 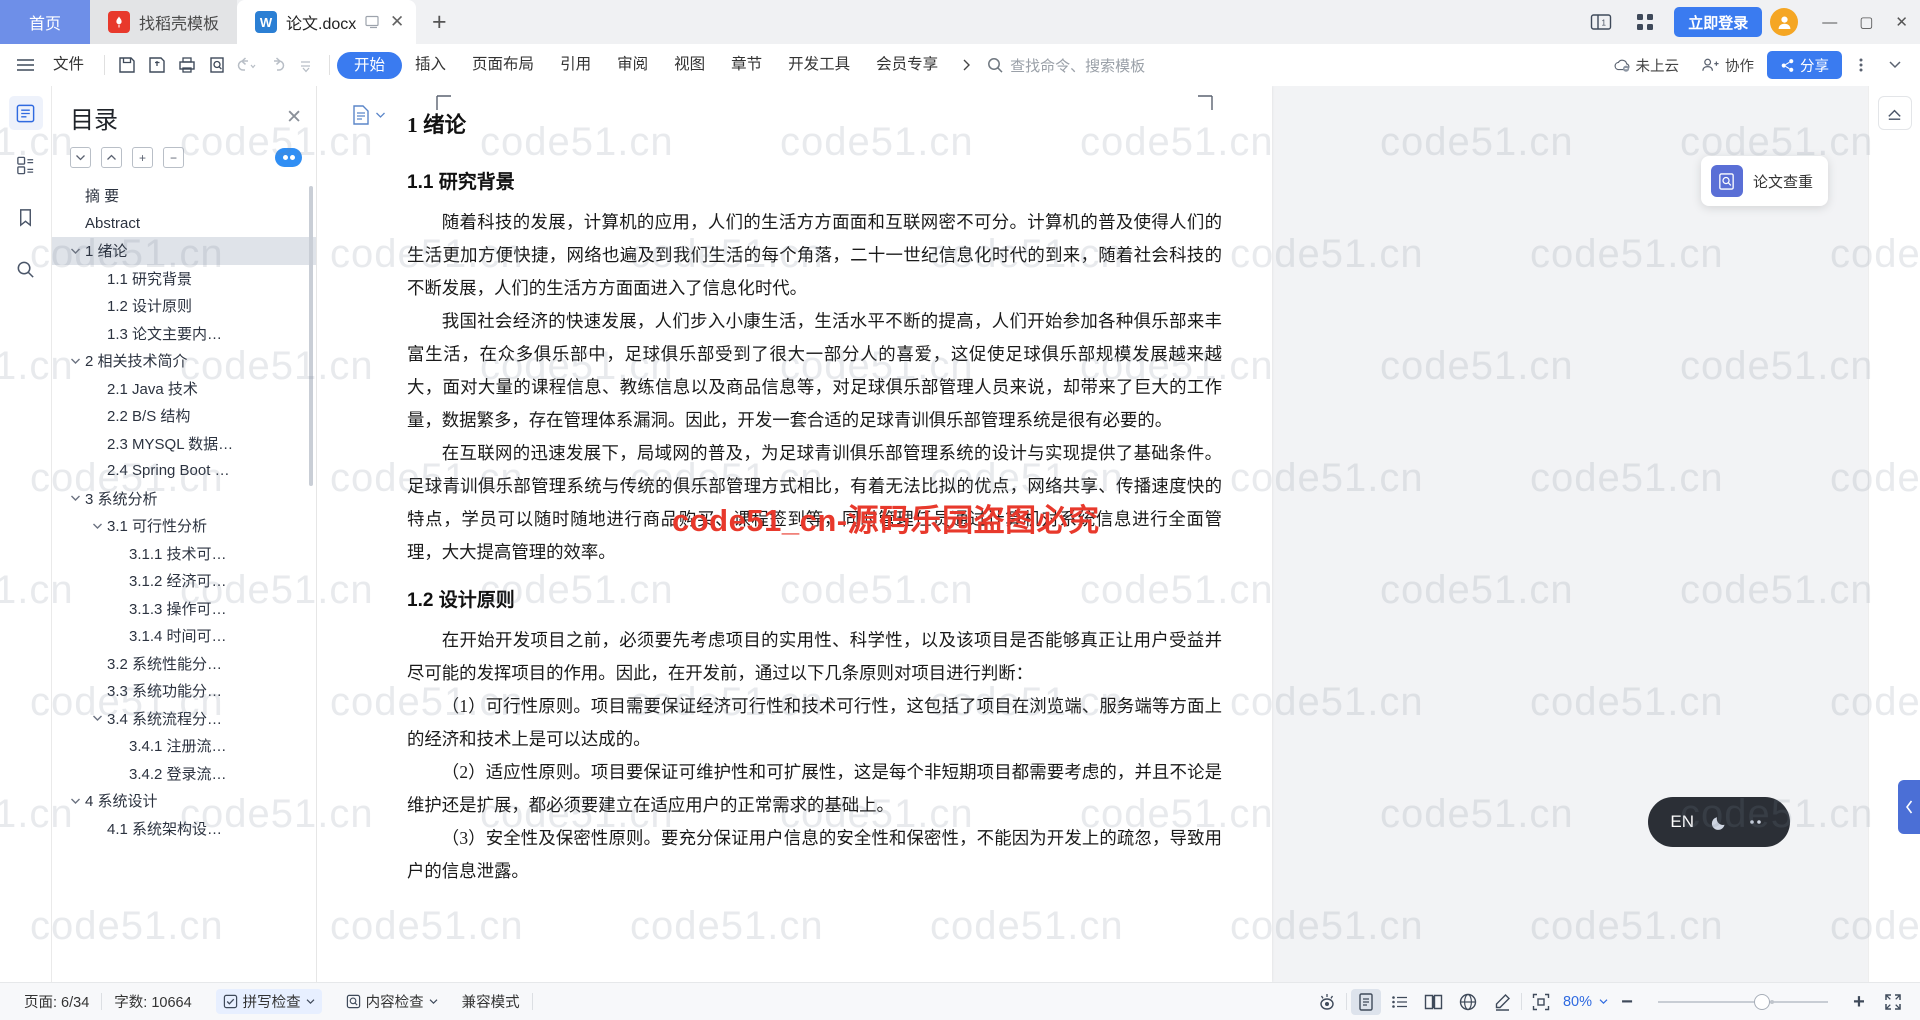 I want to click on rail-bookmark-icon, so click(x=26, y=217).